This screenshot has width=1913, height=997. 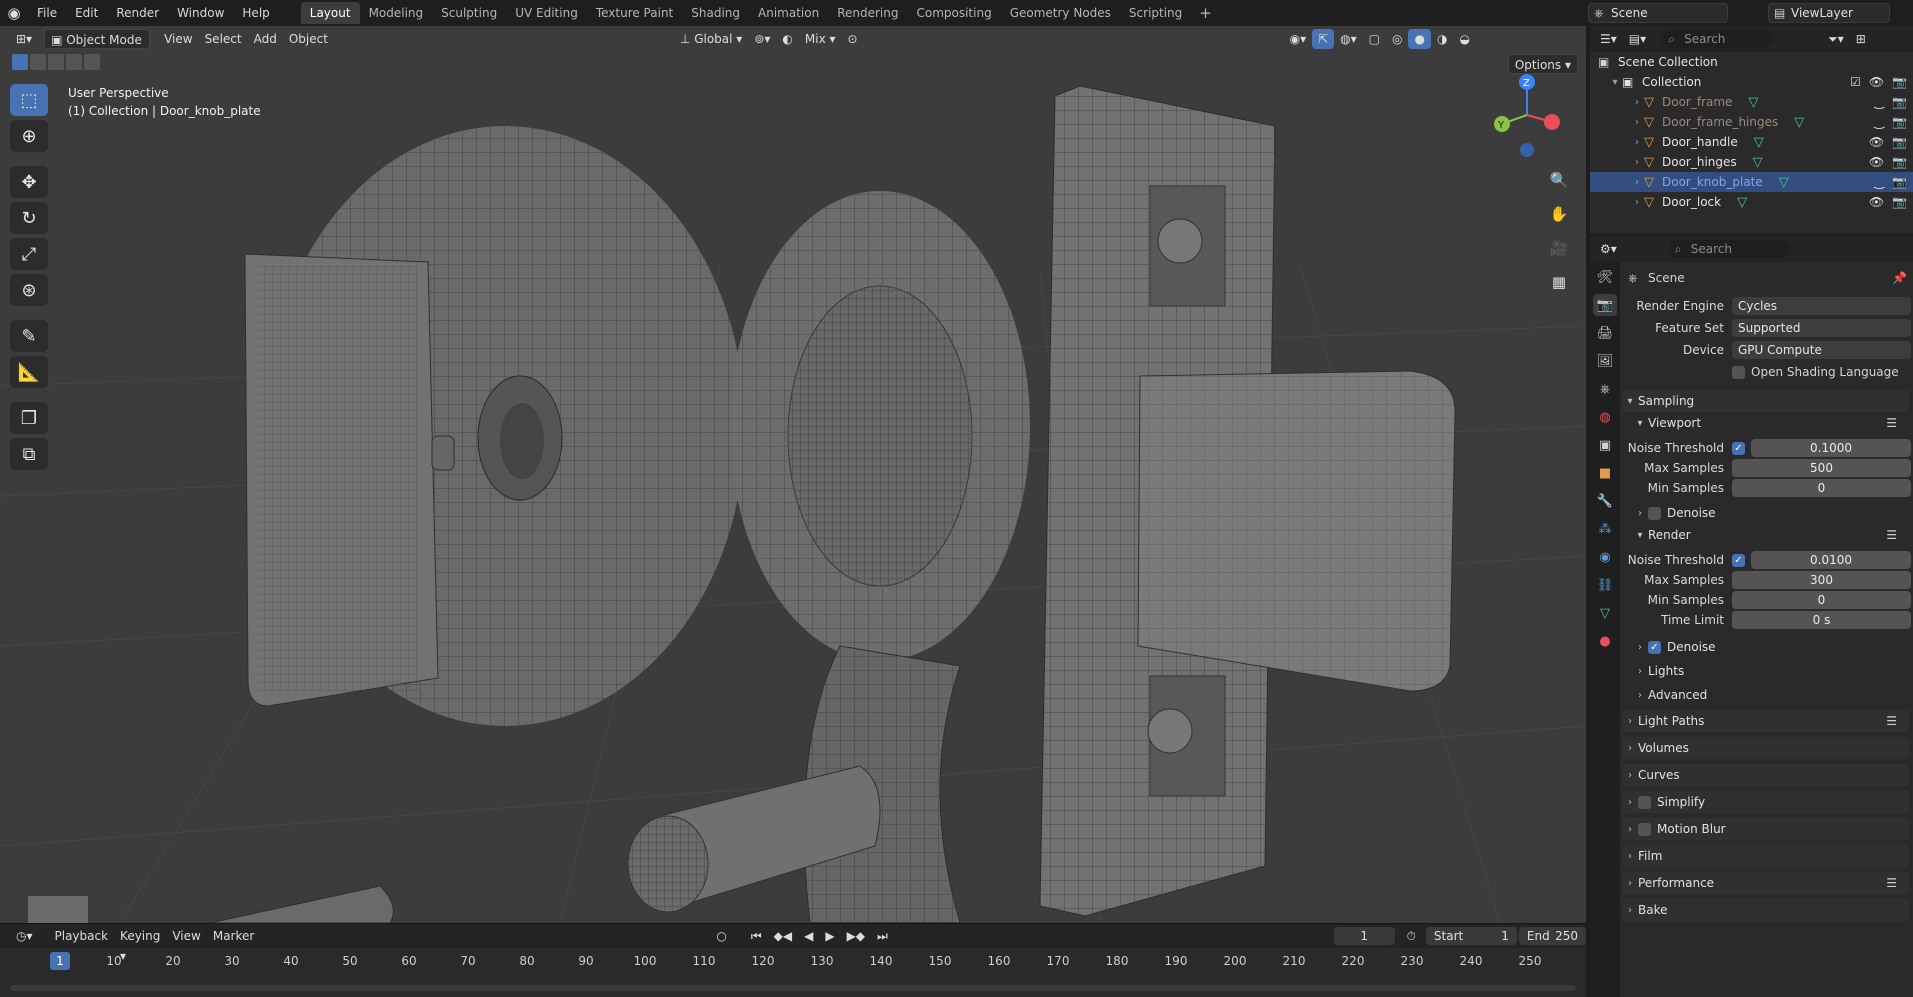 What do you see at coordinates (1765, 775) in the screenshot?
I see `section-header-curves: › Curves` at bounding box center [1765, 775].